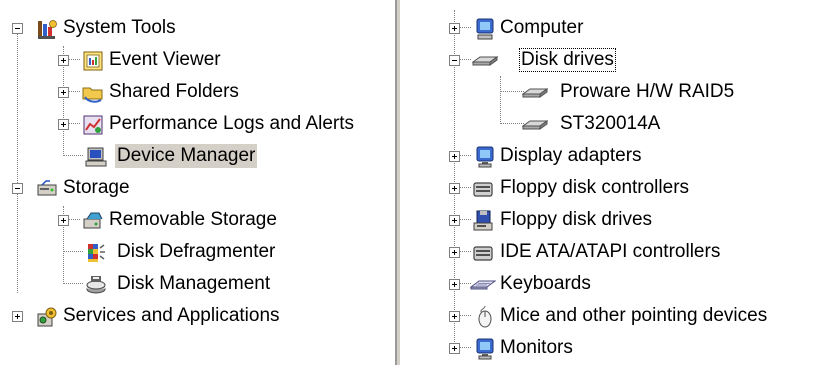 This screenshot has width=827, height=365. I want to click on storage-icon, so click(47, 189).